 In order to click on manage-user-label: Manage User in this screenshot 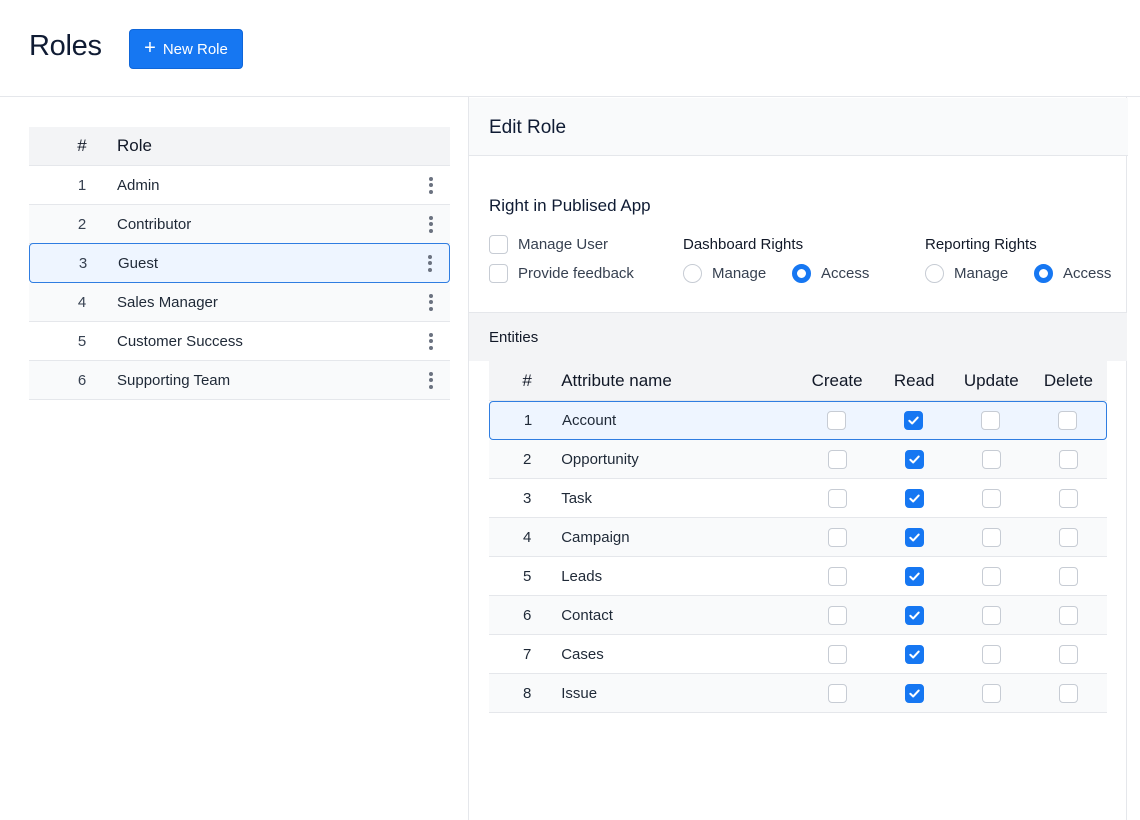, I will do `click(563, 244)`.